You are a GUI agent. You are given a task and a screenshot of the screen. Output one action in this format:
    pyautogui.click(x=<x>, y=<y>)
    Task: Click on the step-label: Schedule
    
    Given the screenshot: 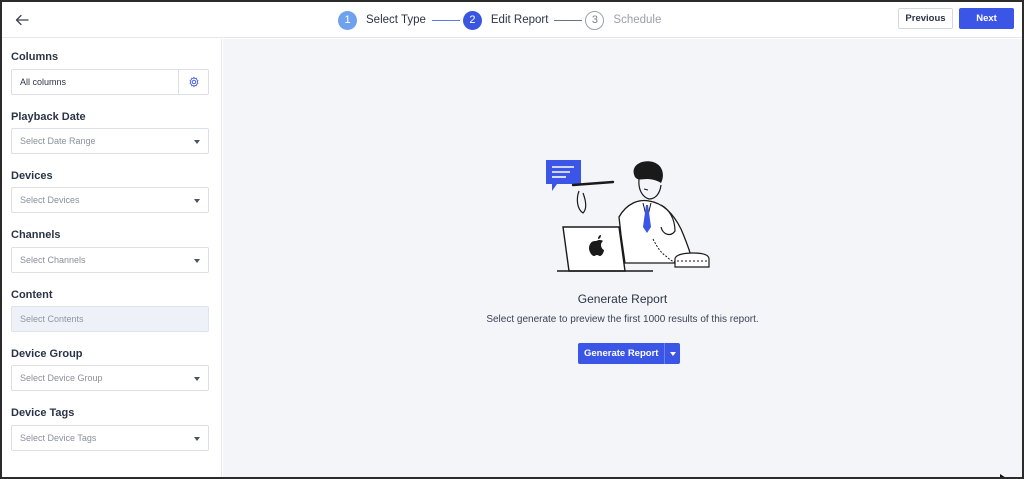 What is the action you would take?
    pyautogui.click(x=637, y=20)
    